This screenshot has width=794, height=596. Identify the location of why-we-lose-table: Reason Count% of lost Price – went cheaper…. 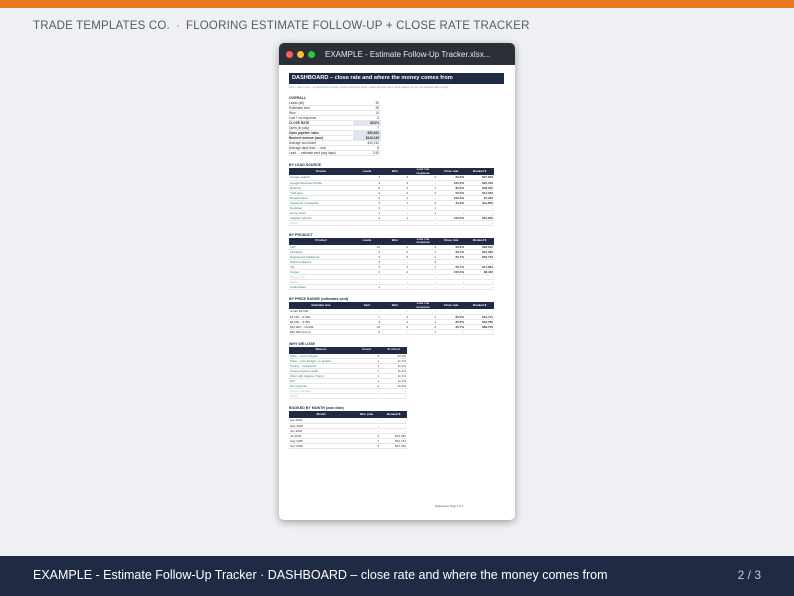
(348, 372).